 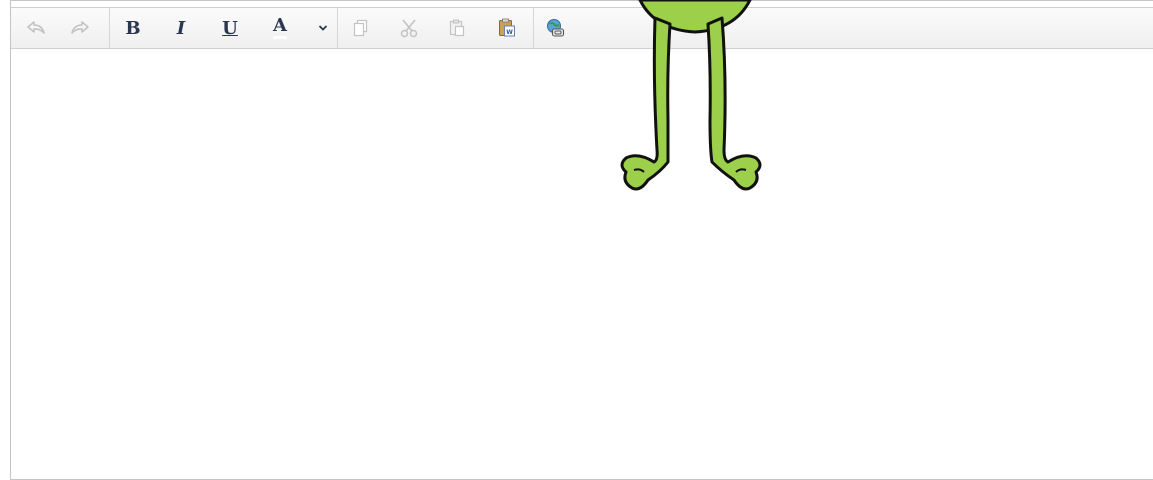 I want to click on copy-icon, so click(x=360, y=28).